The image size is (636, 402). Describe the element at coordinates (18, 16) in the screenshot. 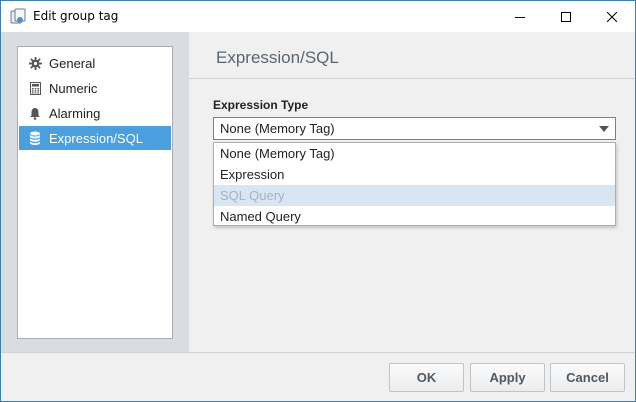

I see `tag-app-icon` at that location.